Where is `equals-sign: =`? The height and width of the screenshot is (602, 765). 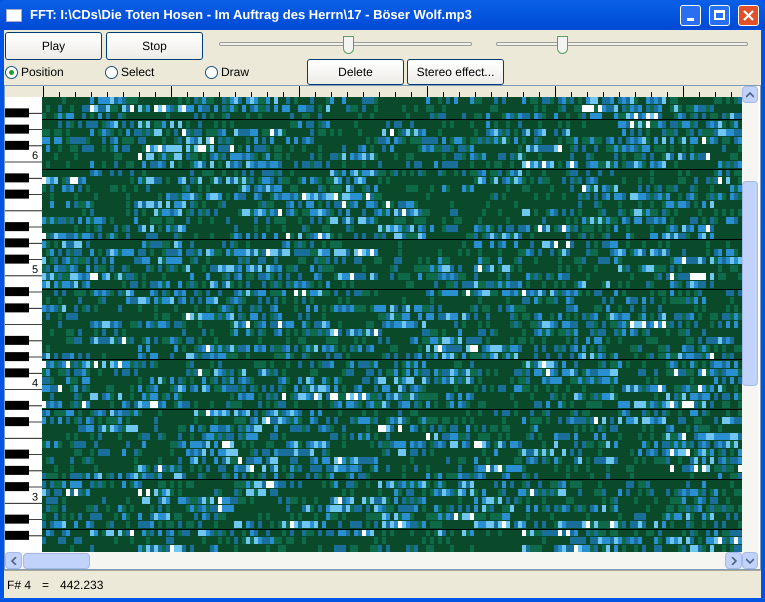
equals-sign: = is located at coordinates (46, 585).